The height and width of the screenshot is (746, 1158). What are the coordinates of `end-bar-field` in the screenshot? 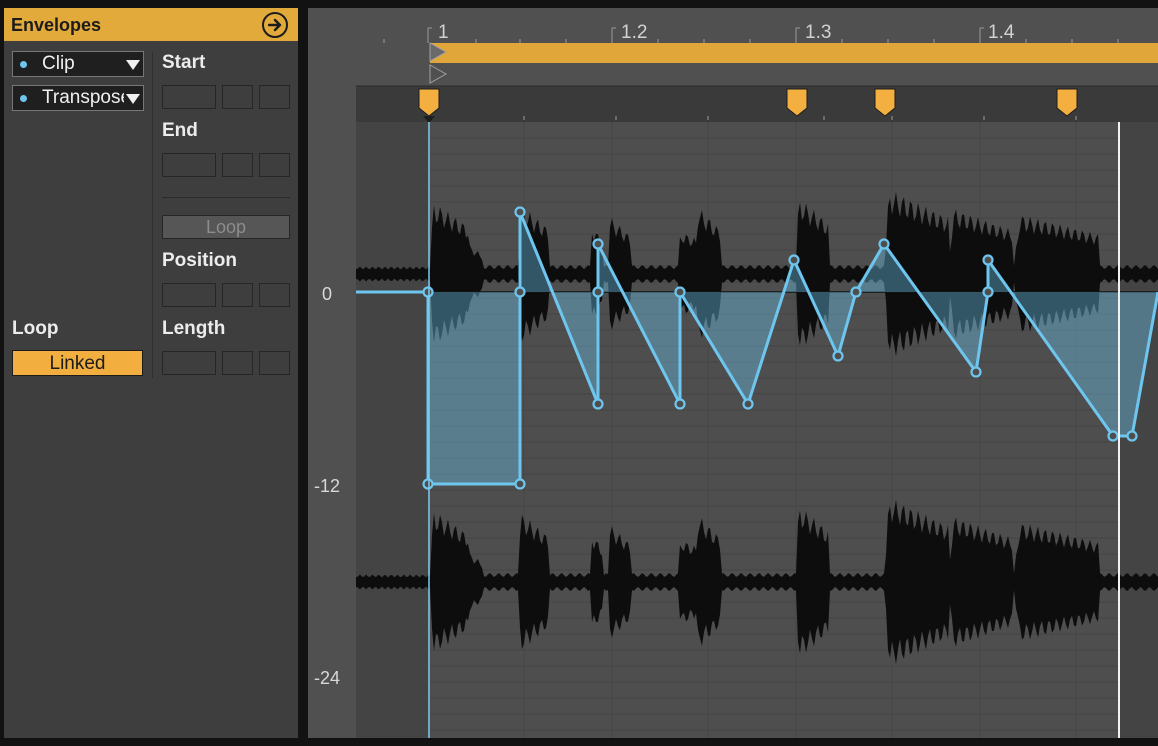 It's located at (189, 165).